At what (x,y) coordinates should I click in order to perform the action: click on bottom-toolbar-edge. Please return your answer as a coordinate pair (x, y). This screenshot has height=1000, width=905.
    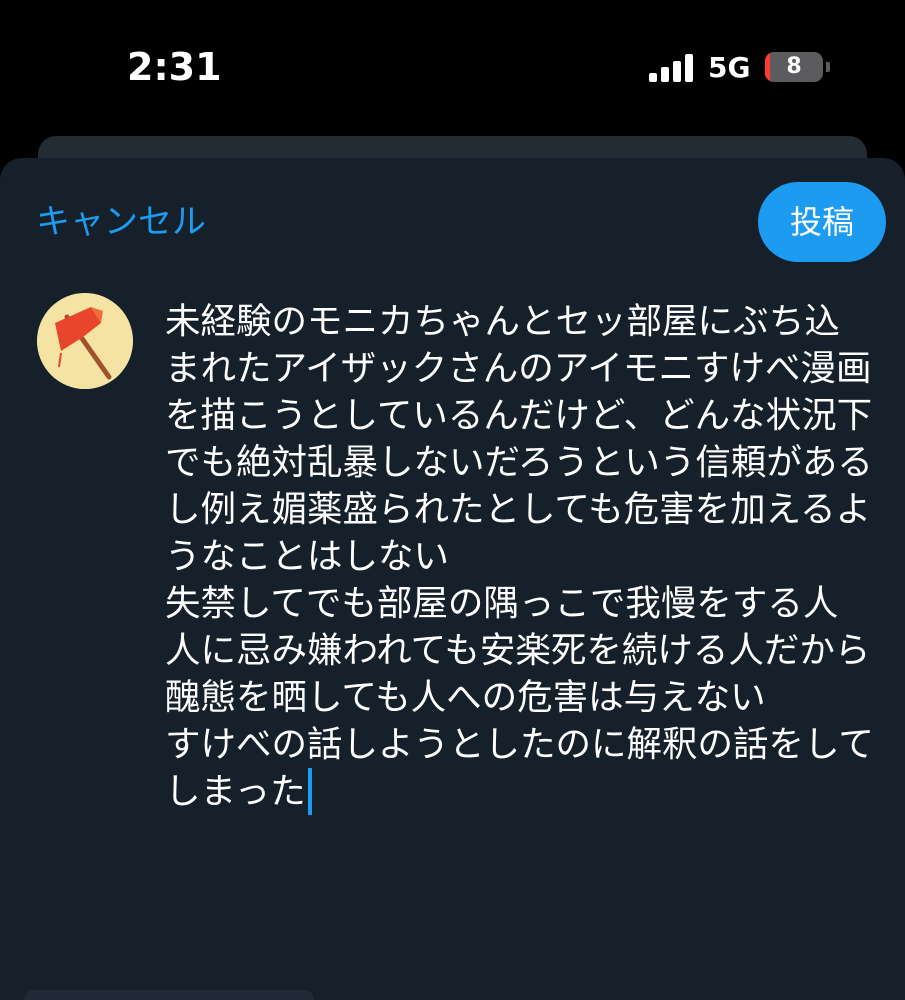
    Looking at the image, I should click on (169, 995).